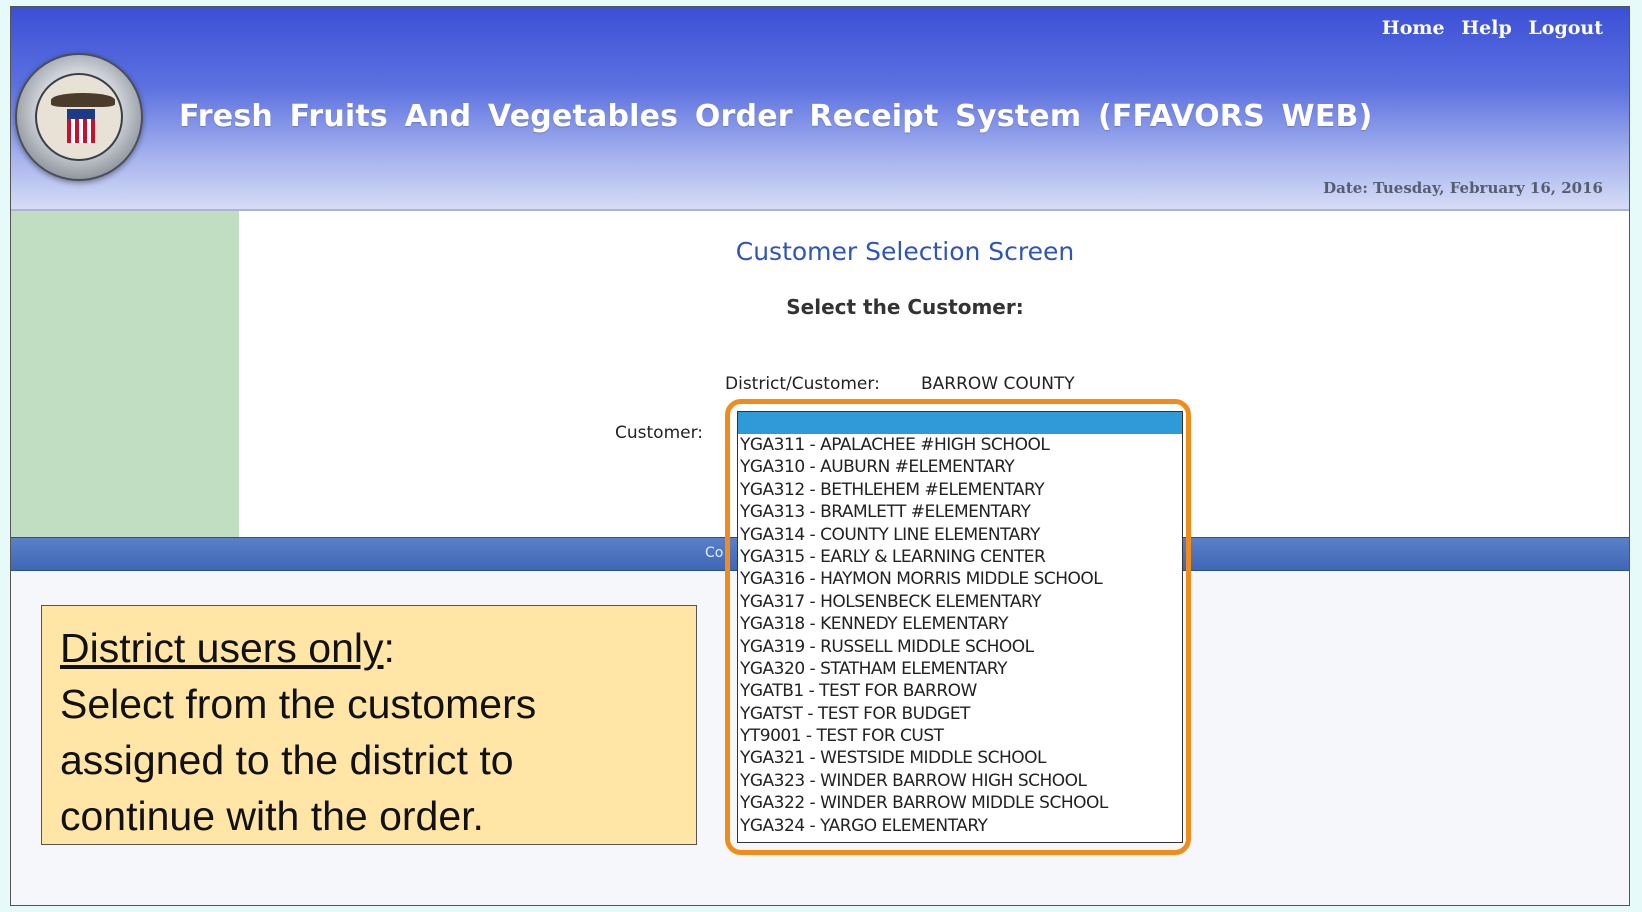  What do you see at coordinates (287, 760) in the screenshot?
I see `note-line: assigned to the district to` at bounding box center [287, 760].